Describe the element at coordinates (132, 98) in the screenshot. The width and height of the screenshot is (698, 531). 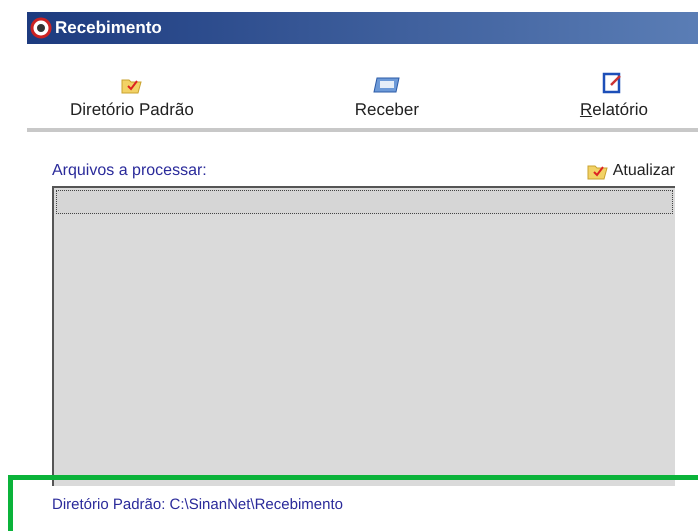
I see `toolbar-button: Diretório Padrão` at that location.